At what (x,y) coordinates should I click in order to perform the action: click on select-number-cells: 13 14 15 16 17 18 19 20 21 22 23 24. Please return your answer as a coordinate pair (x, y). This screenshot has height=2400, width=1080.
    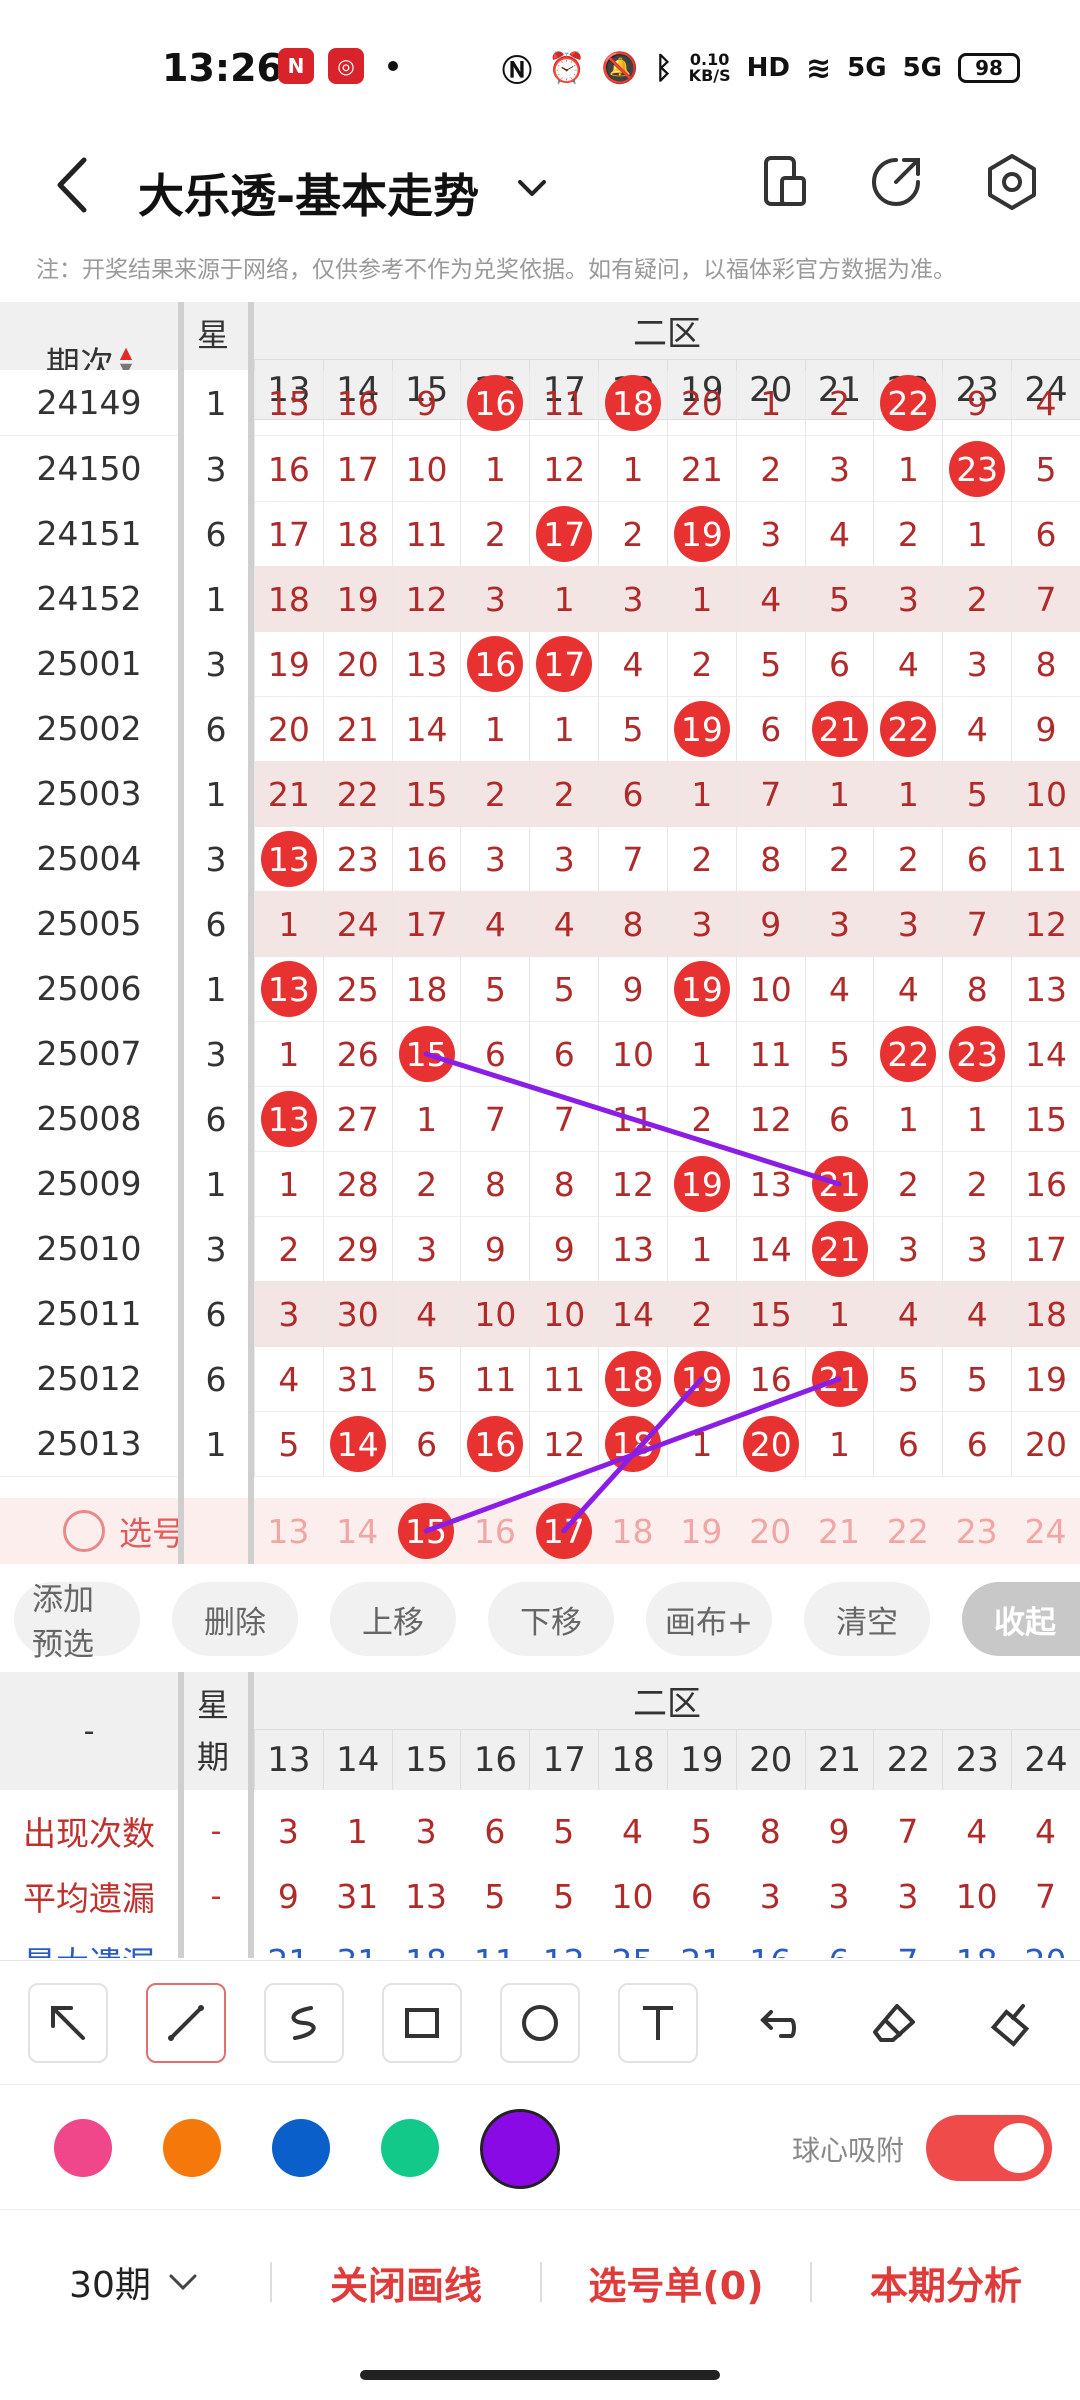
    Looking at the image, I should click on (667, 1531).